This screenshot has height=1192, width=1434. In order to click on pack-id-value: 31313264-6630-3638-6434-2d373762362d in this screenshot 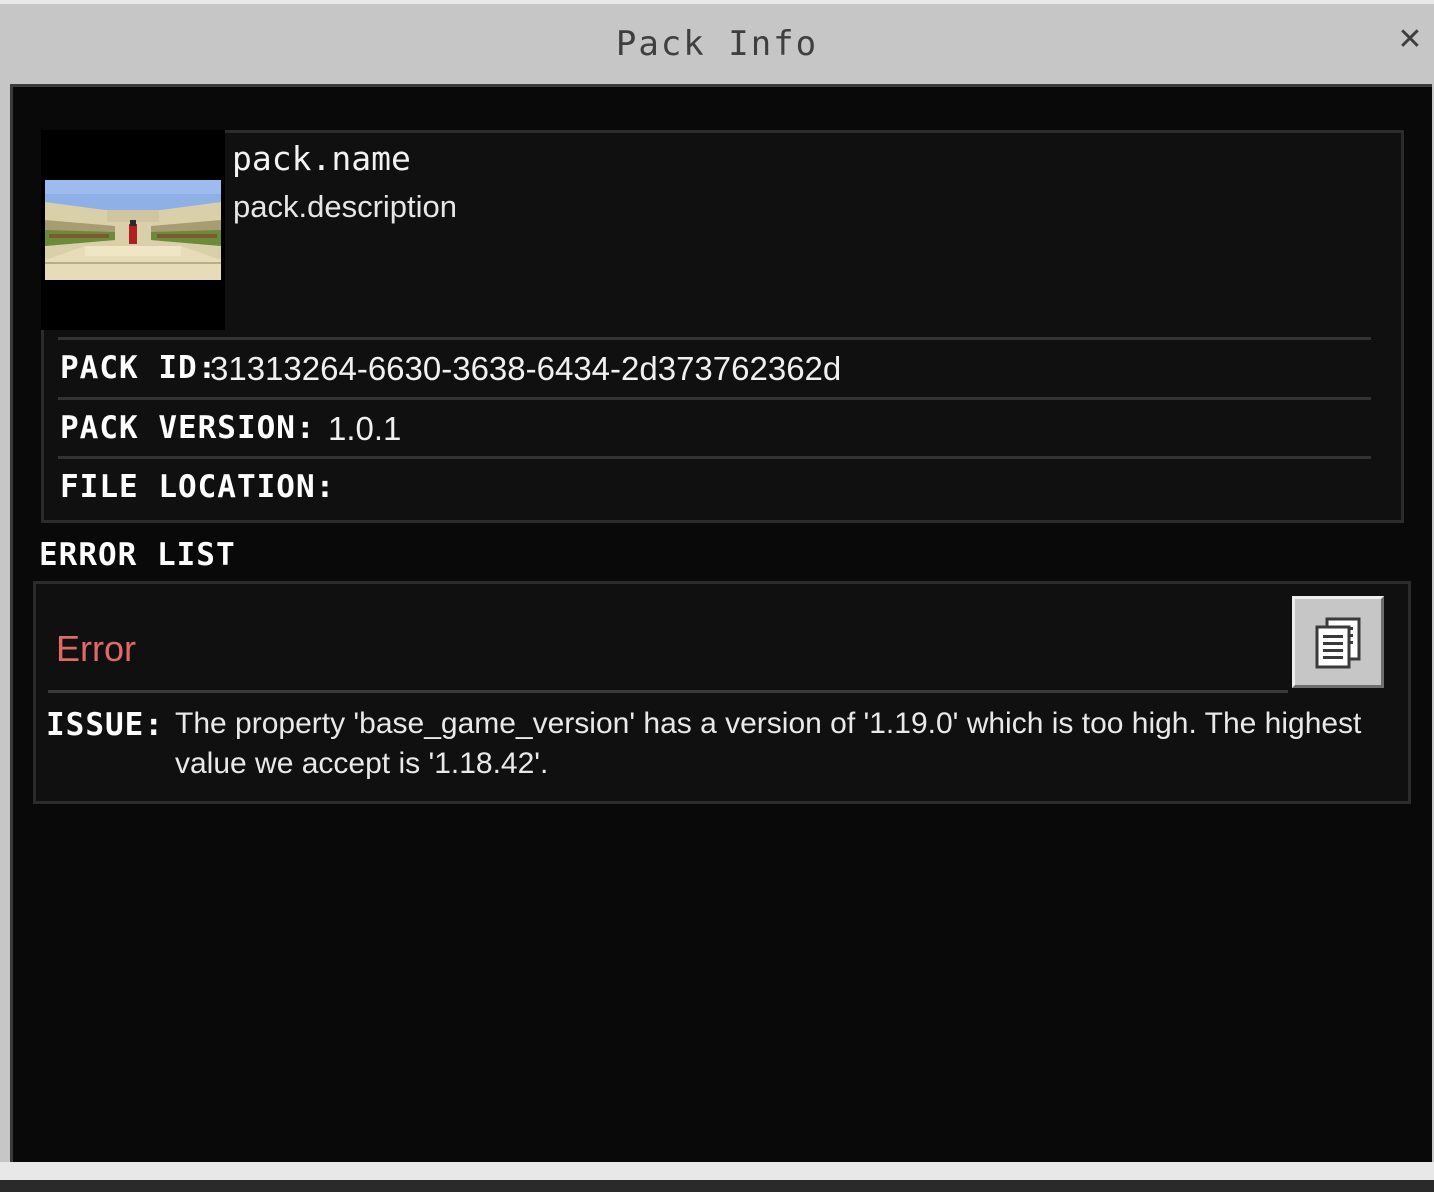, I will do `click(526, 368)`.